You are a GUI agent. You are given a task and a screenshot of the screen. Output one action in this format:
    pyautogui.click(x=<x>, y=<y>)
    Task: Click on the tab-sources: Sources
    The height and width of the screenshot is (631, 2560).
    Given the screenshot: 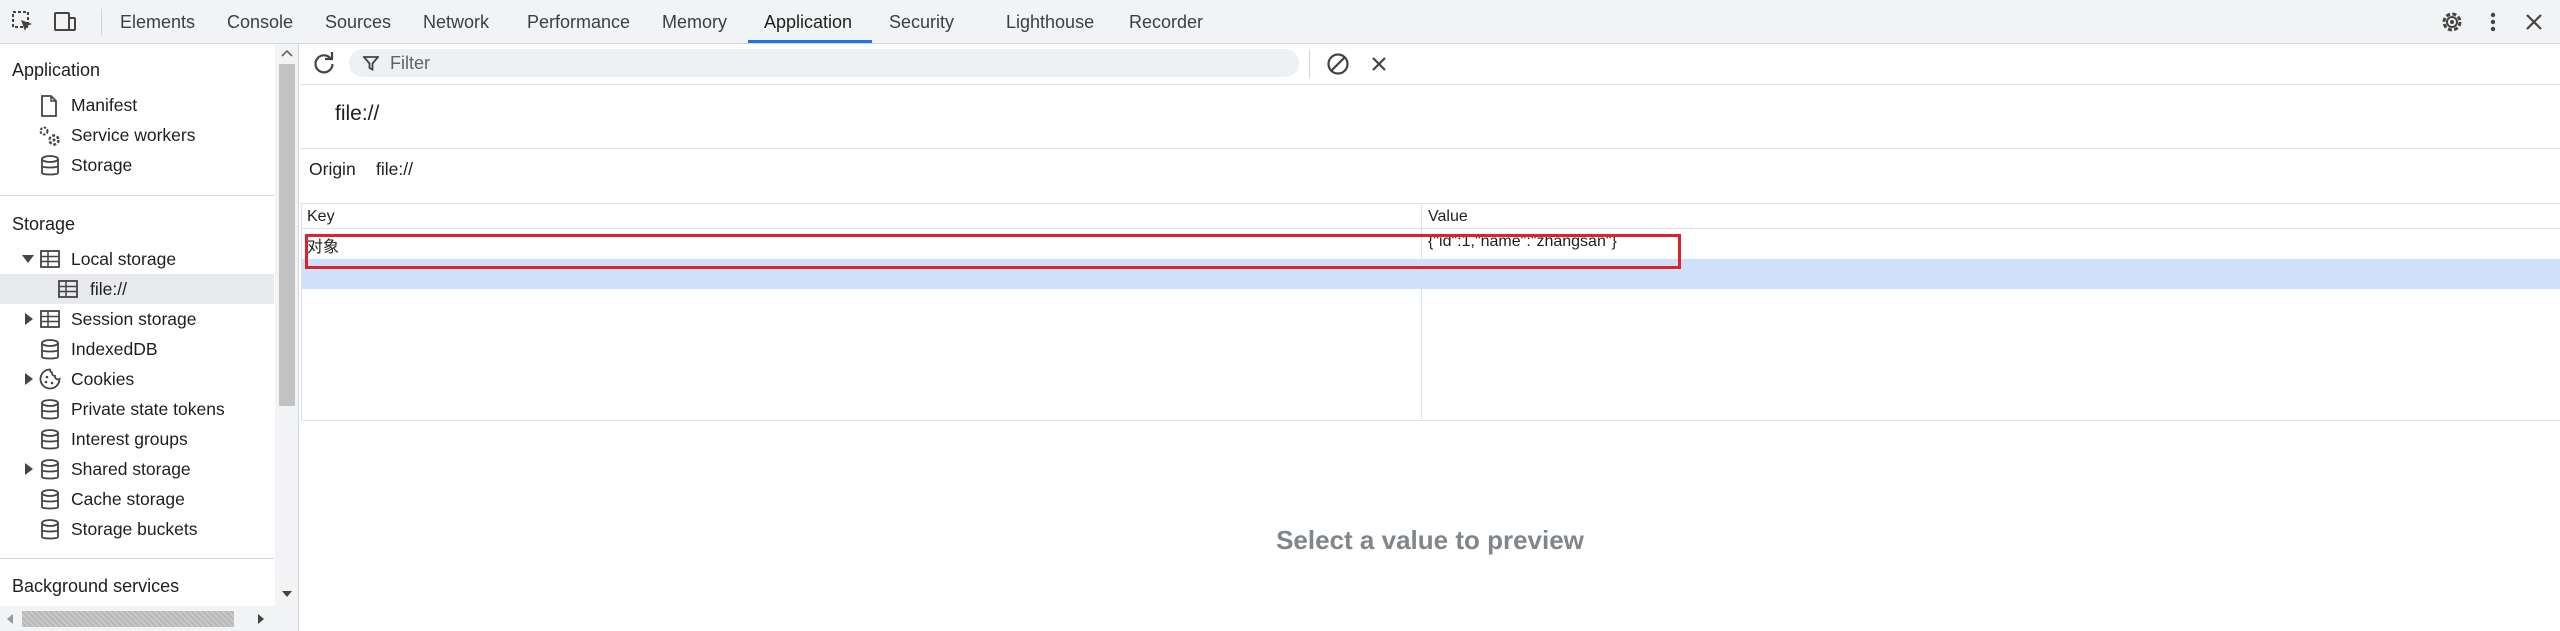 What is the action you would take?
    pyautogui.click(x=358, y=21)
    